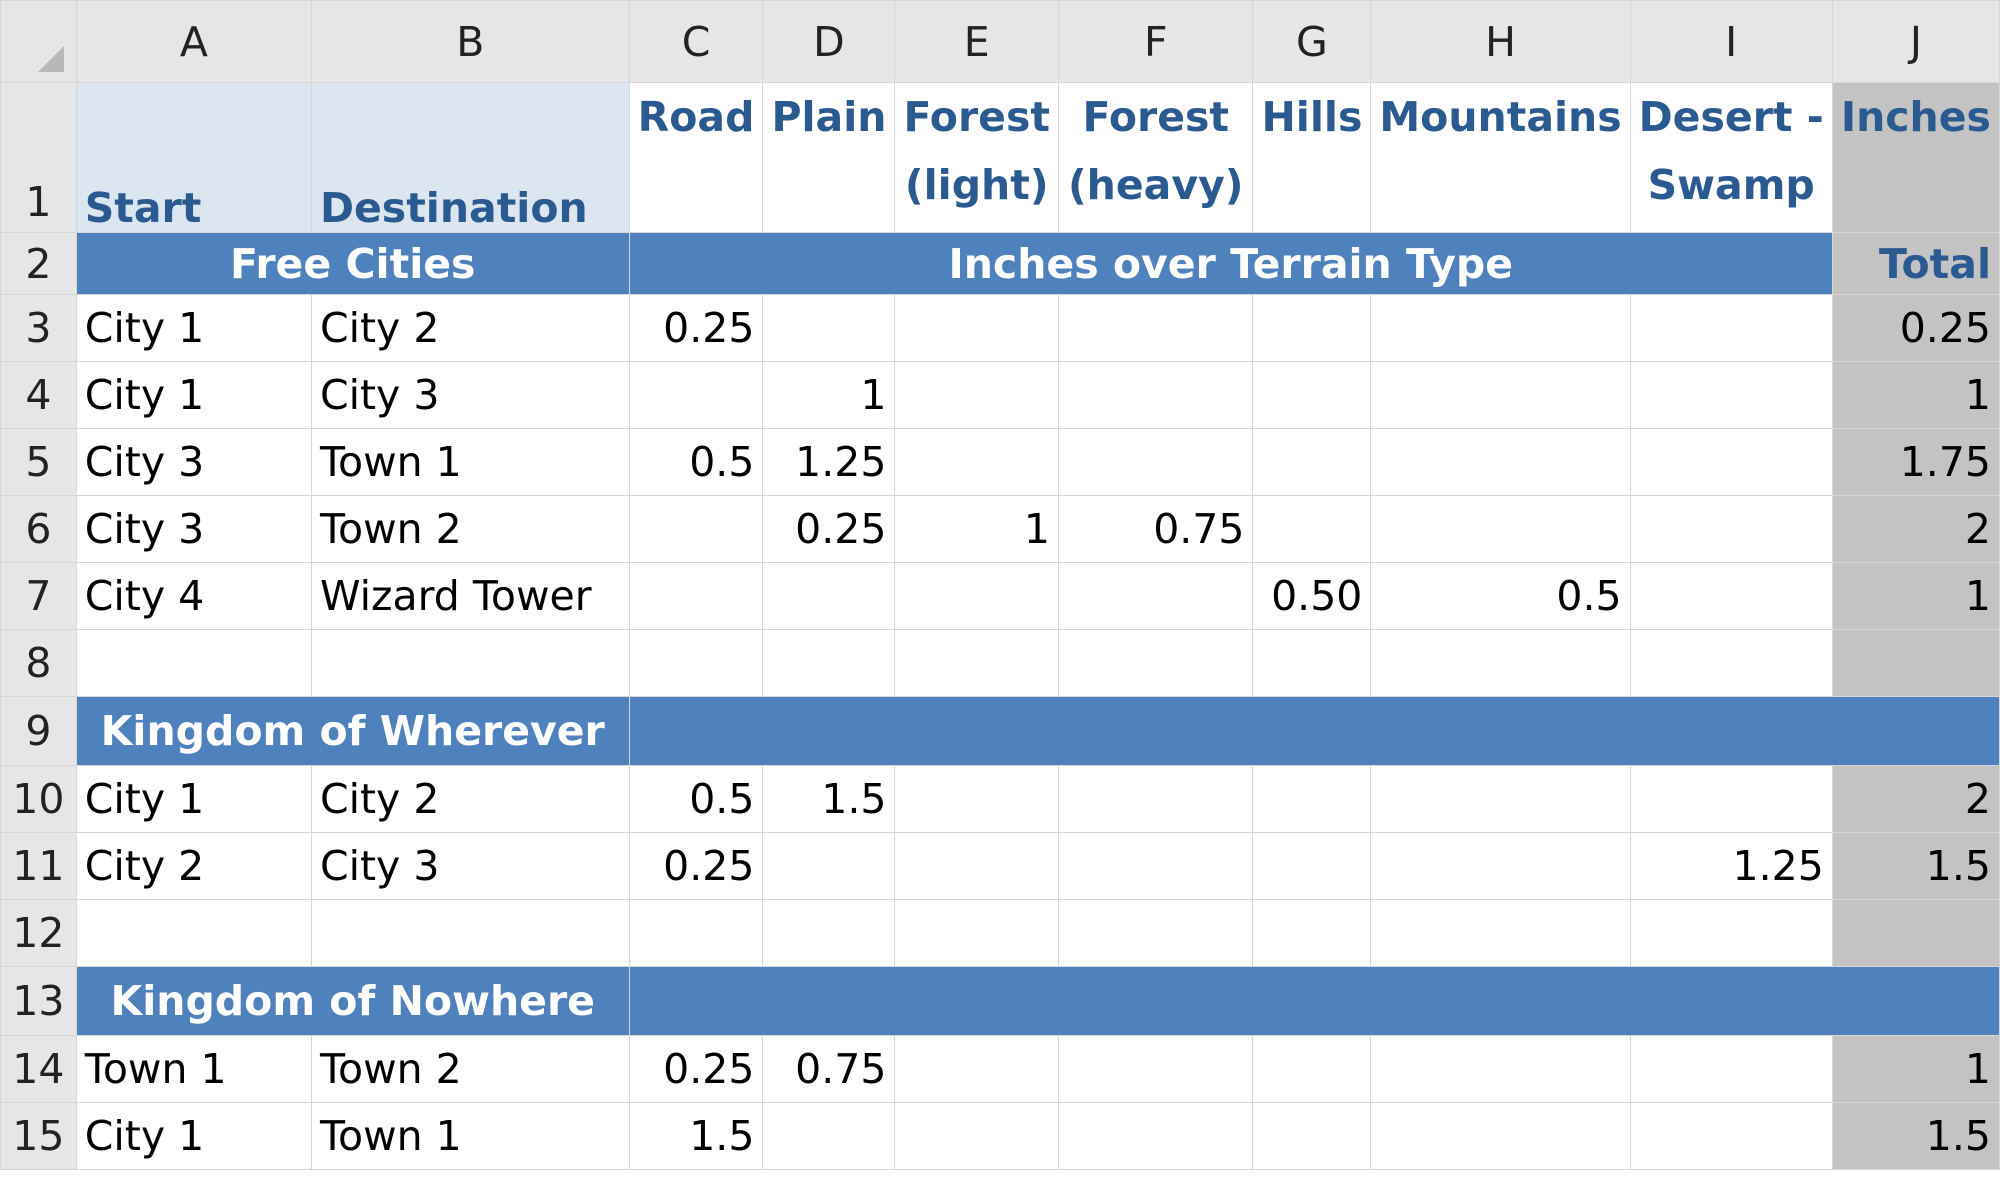 The width and height of the screenshot is (2000, 1184). What do you see at coordinates (470, 663) in the screenshot?
I see `cell-b8` at bounding box center [470, 663].